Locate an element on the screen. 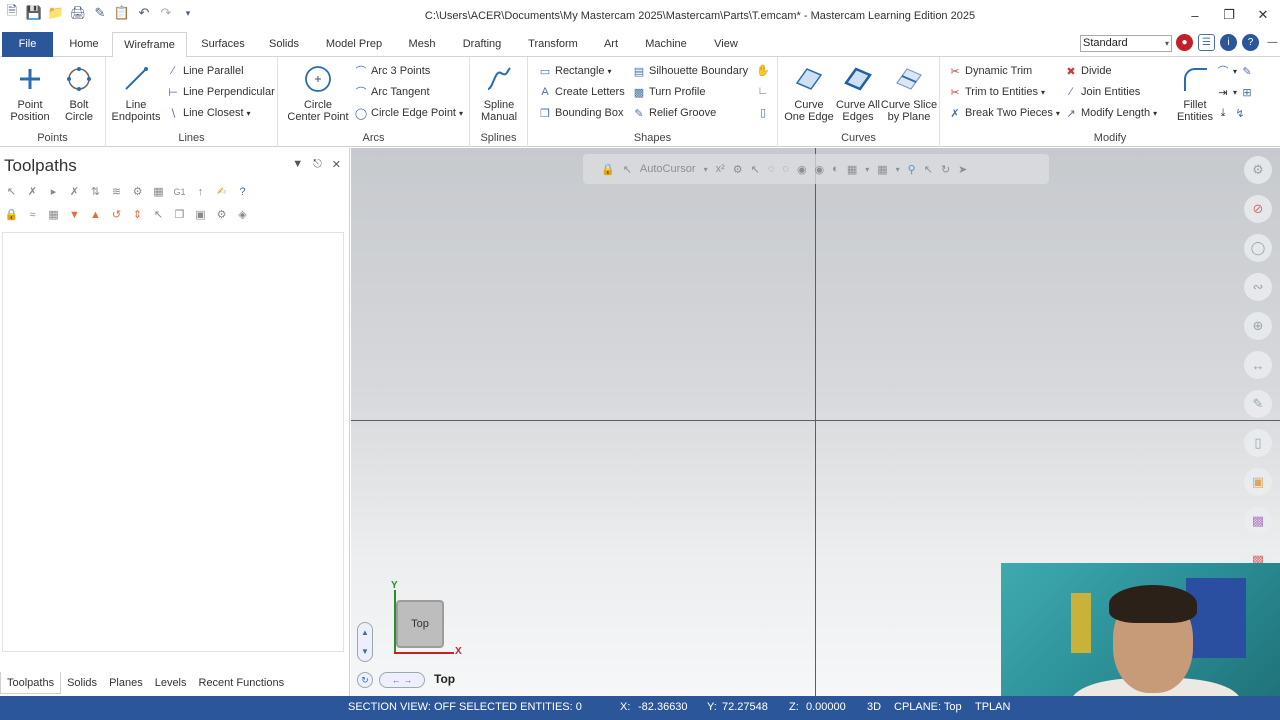 Image resolution: width=1280 pixels, height=720 pixels. stop-icon: ⊘ is located at coordinates (1258, 209).